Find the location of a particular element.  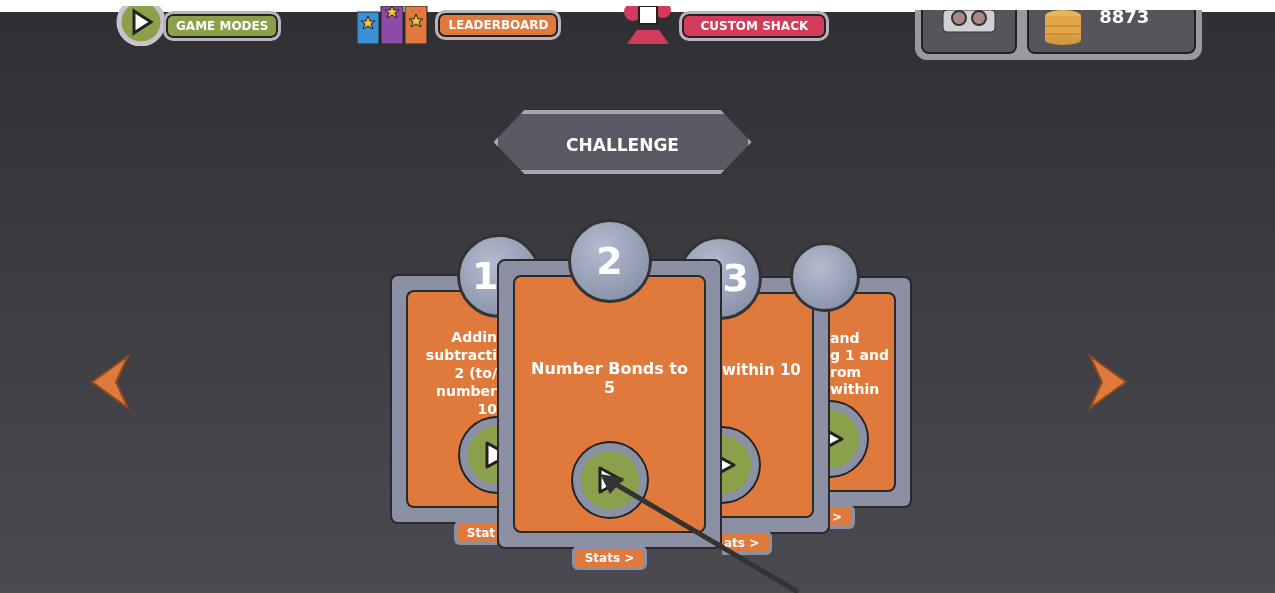

card-description: number is located at coordinates (466, 391).